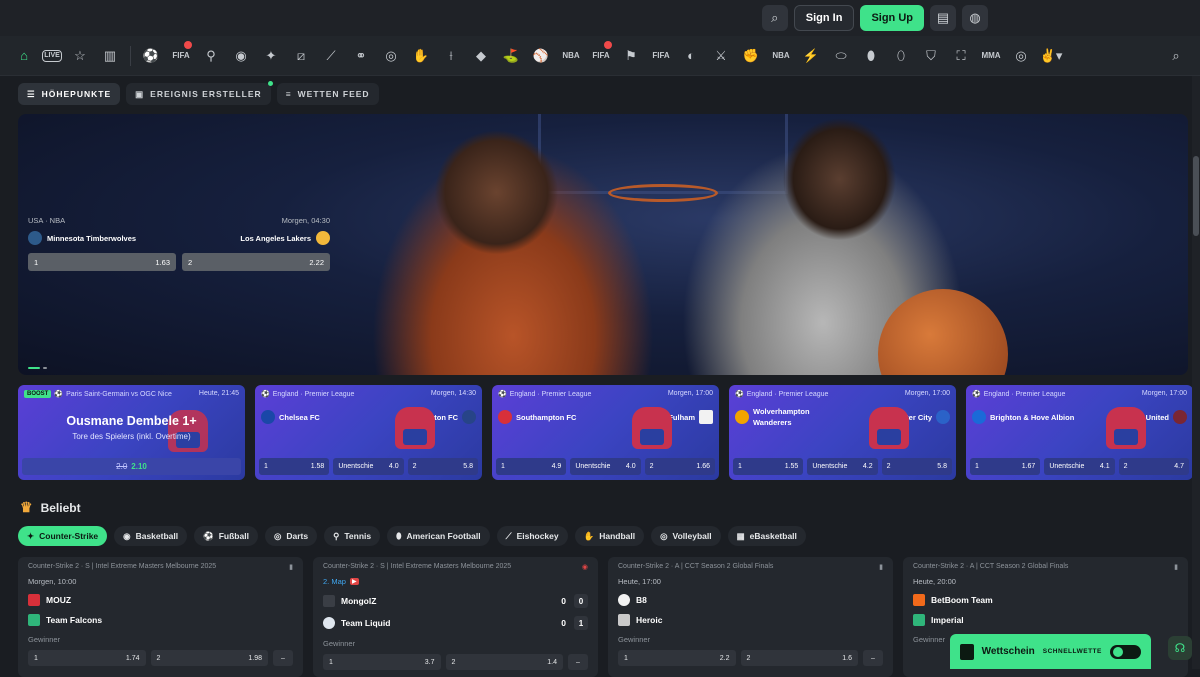 Image resolution: width=1200 pixels, height=677 pixels. I want to click on hockey-icon: ⟋, so click(331, 56).